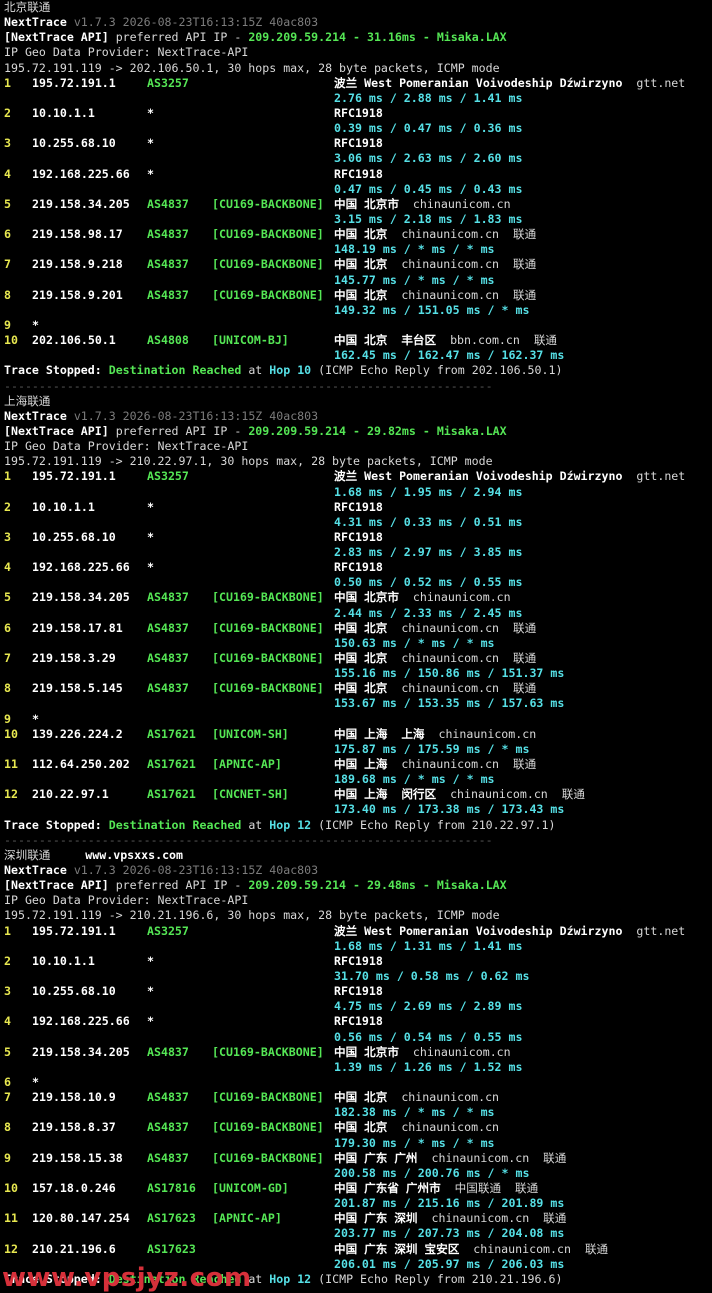  What do you see at coordinates (134, 854) in the screenshot?
I see `website-label: www.vpsxxs.com` at bounding box center [134, 854].